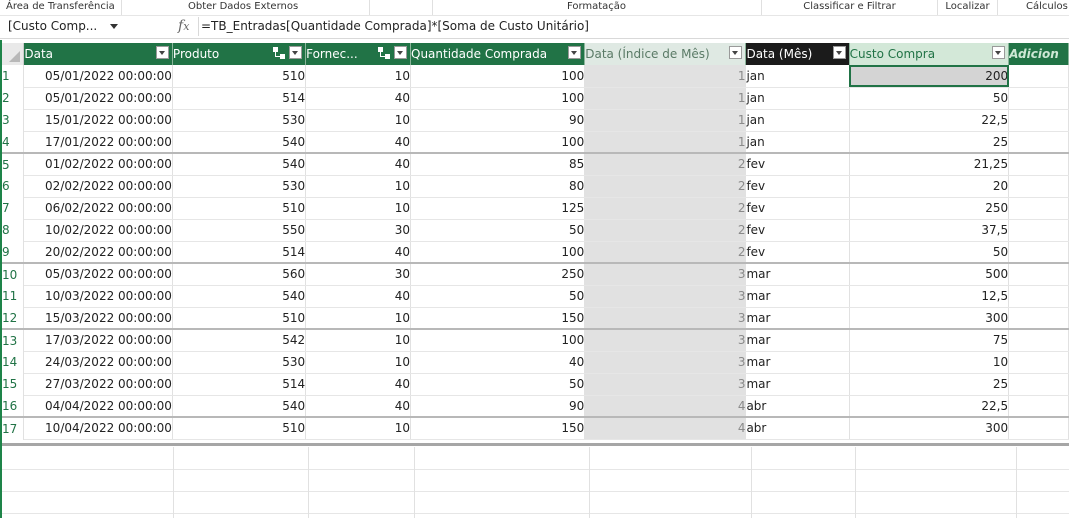  What do you see at coordinates (13, 362) in the screenshot?
I see `row-number: 14` at bounding box center [13, 362].